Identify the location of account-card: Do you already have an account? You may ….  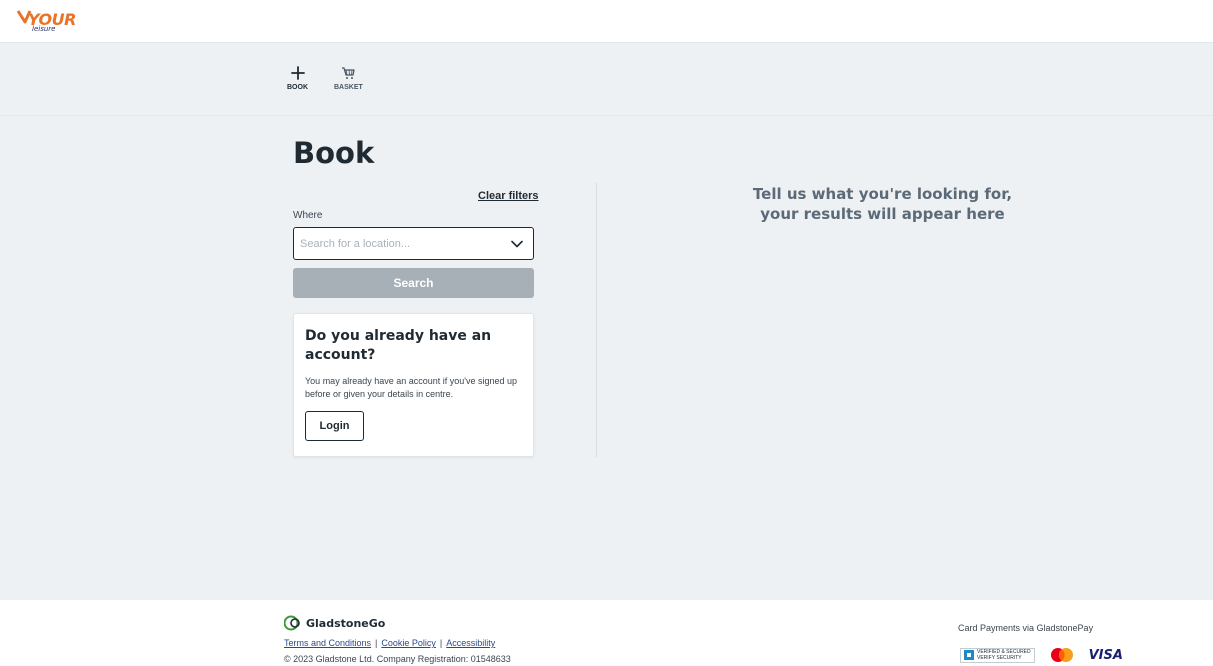
(413, 385).